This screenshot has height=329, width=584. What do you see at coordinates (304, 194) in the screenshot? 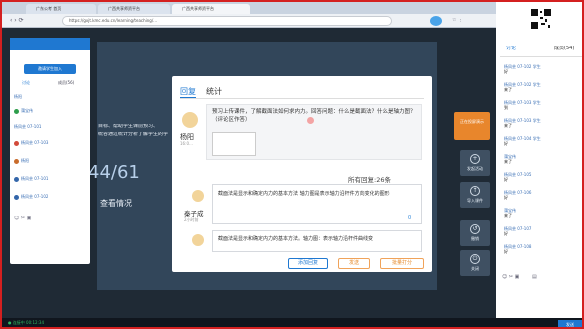
I see `answer-text: 截面法是显示和确定内力的基本方法 轴力图是表示轴力沿杆件方向变化的图形` at bounding box center [304, 194].